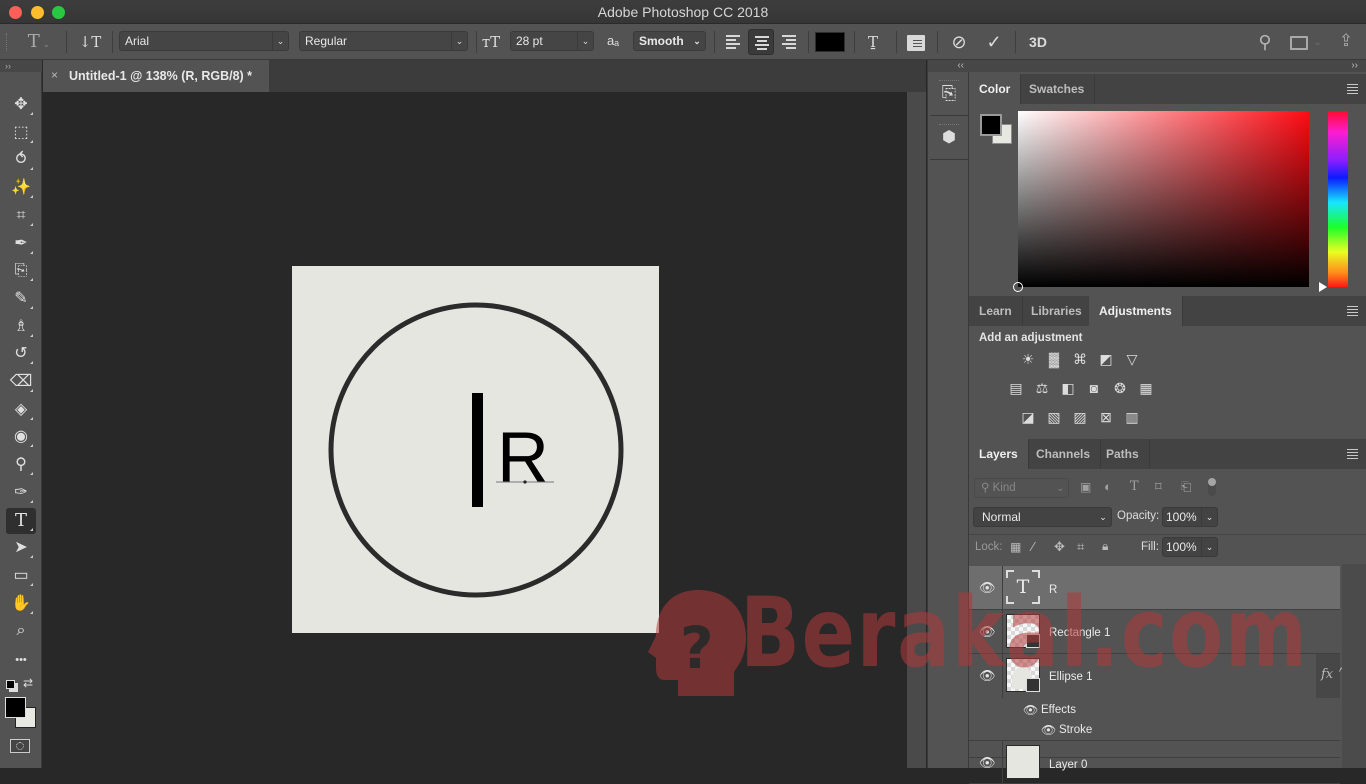 The height and width of the screenshot is (784, 1366). I want to click on fill-input: 100% ⌄, so click(1190, 547).